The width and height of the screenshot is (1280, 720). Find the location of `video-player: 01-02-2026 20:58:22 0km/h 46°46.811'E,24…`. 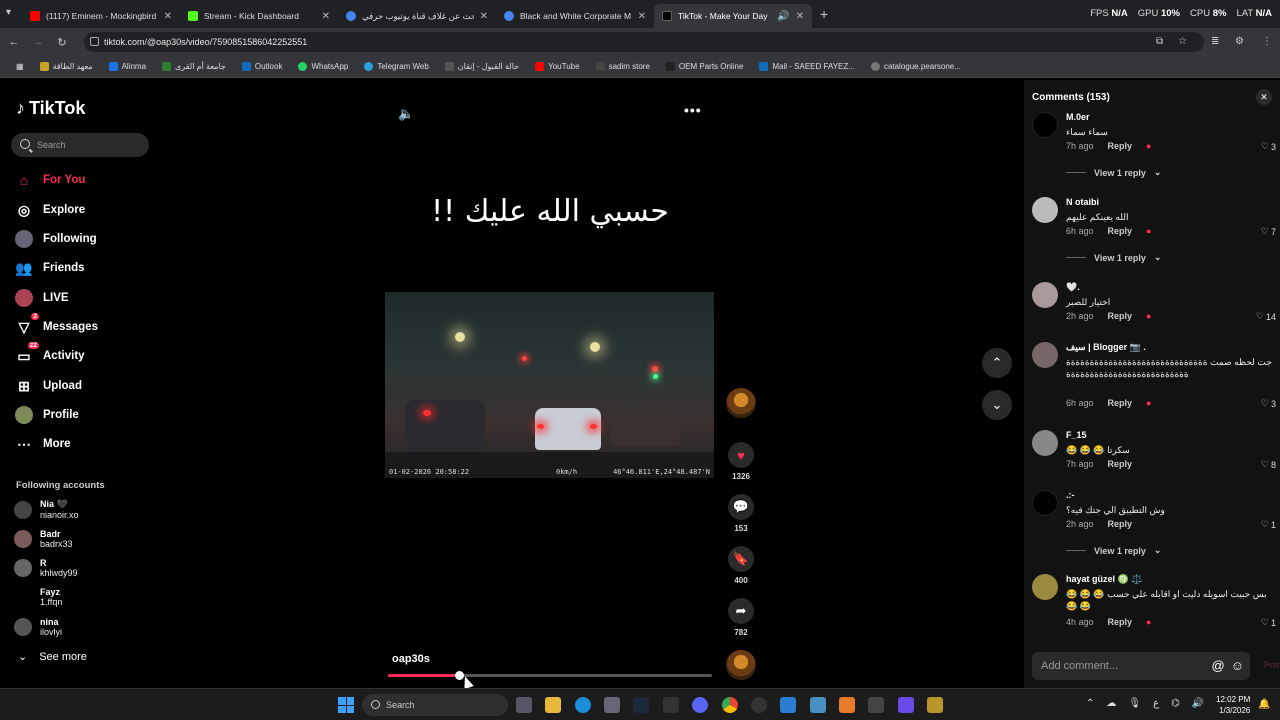

video-player: 01-02-2026 20:58:22 0km/h 46°46.811'E,24… is located at coordinates (549, 385).